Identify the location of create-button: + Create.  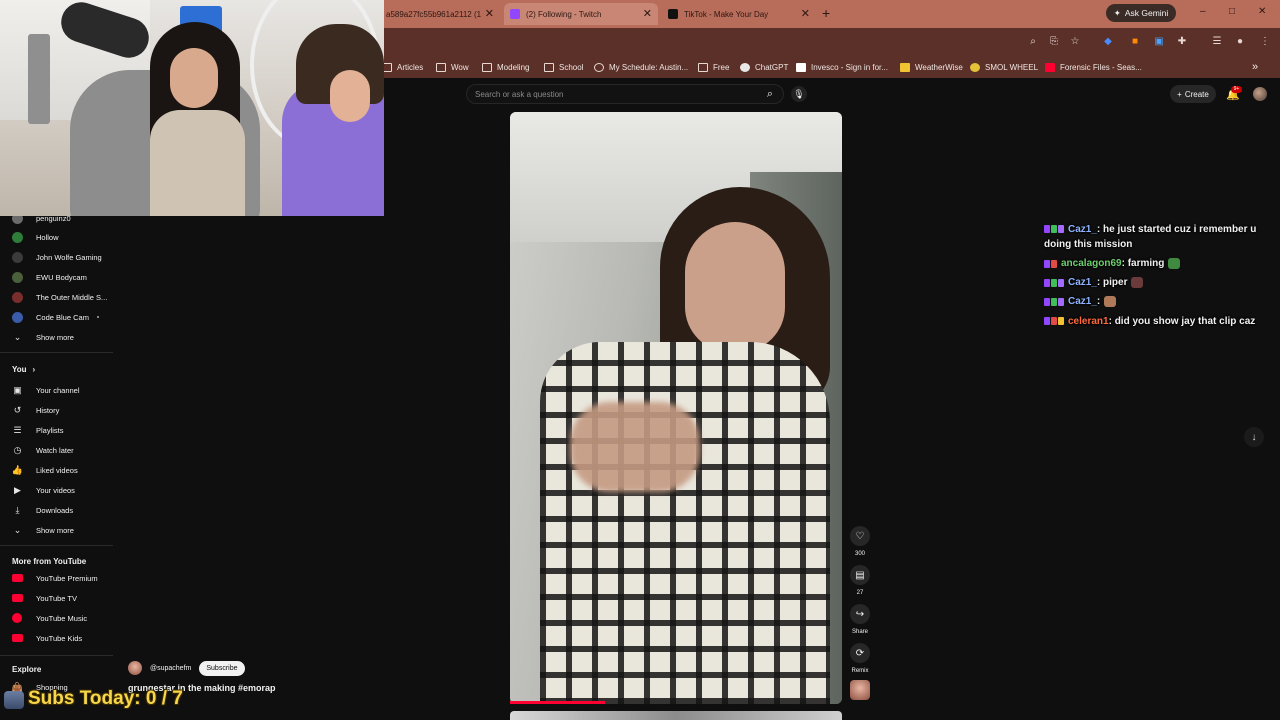
(1193, 94).